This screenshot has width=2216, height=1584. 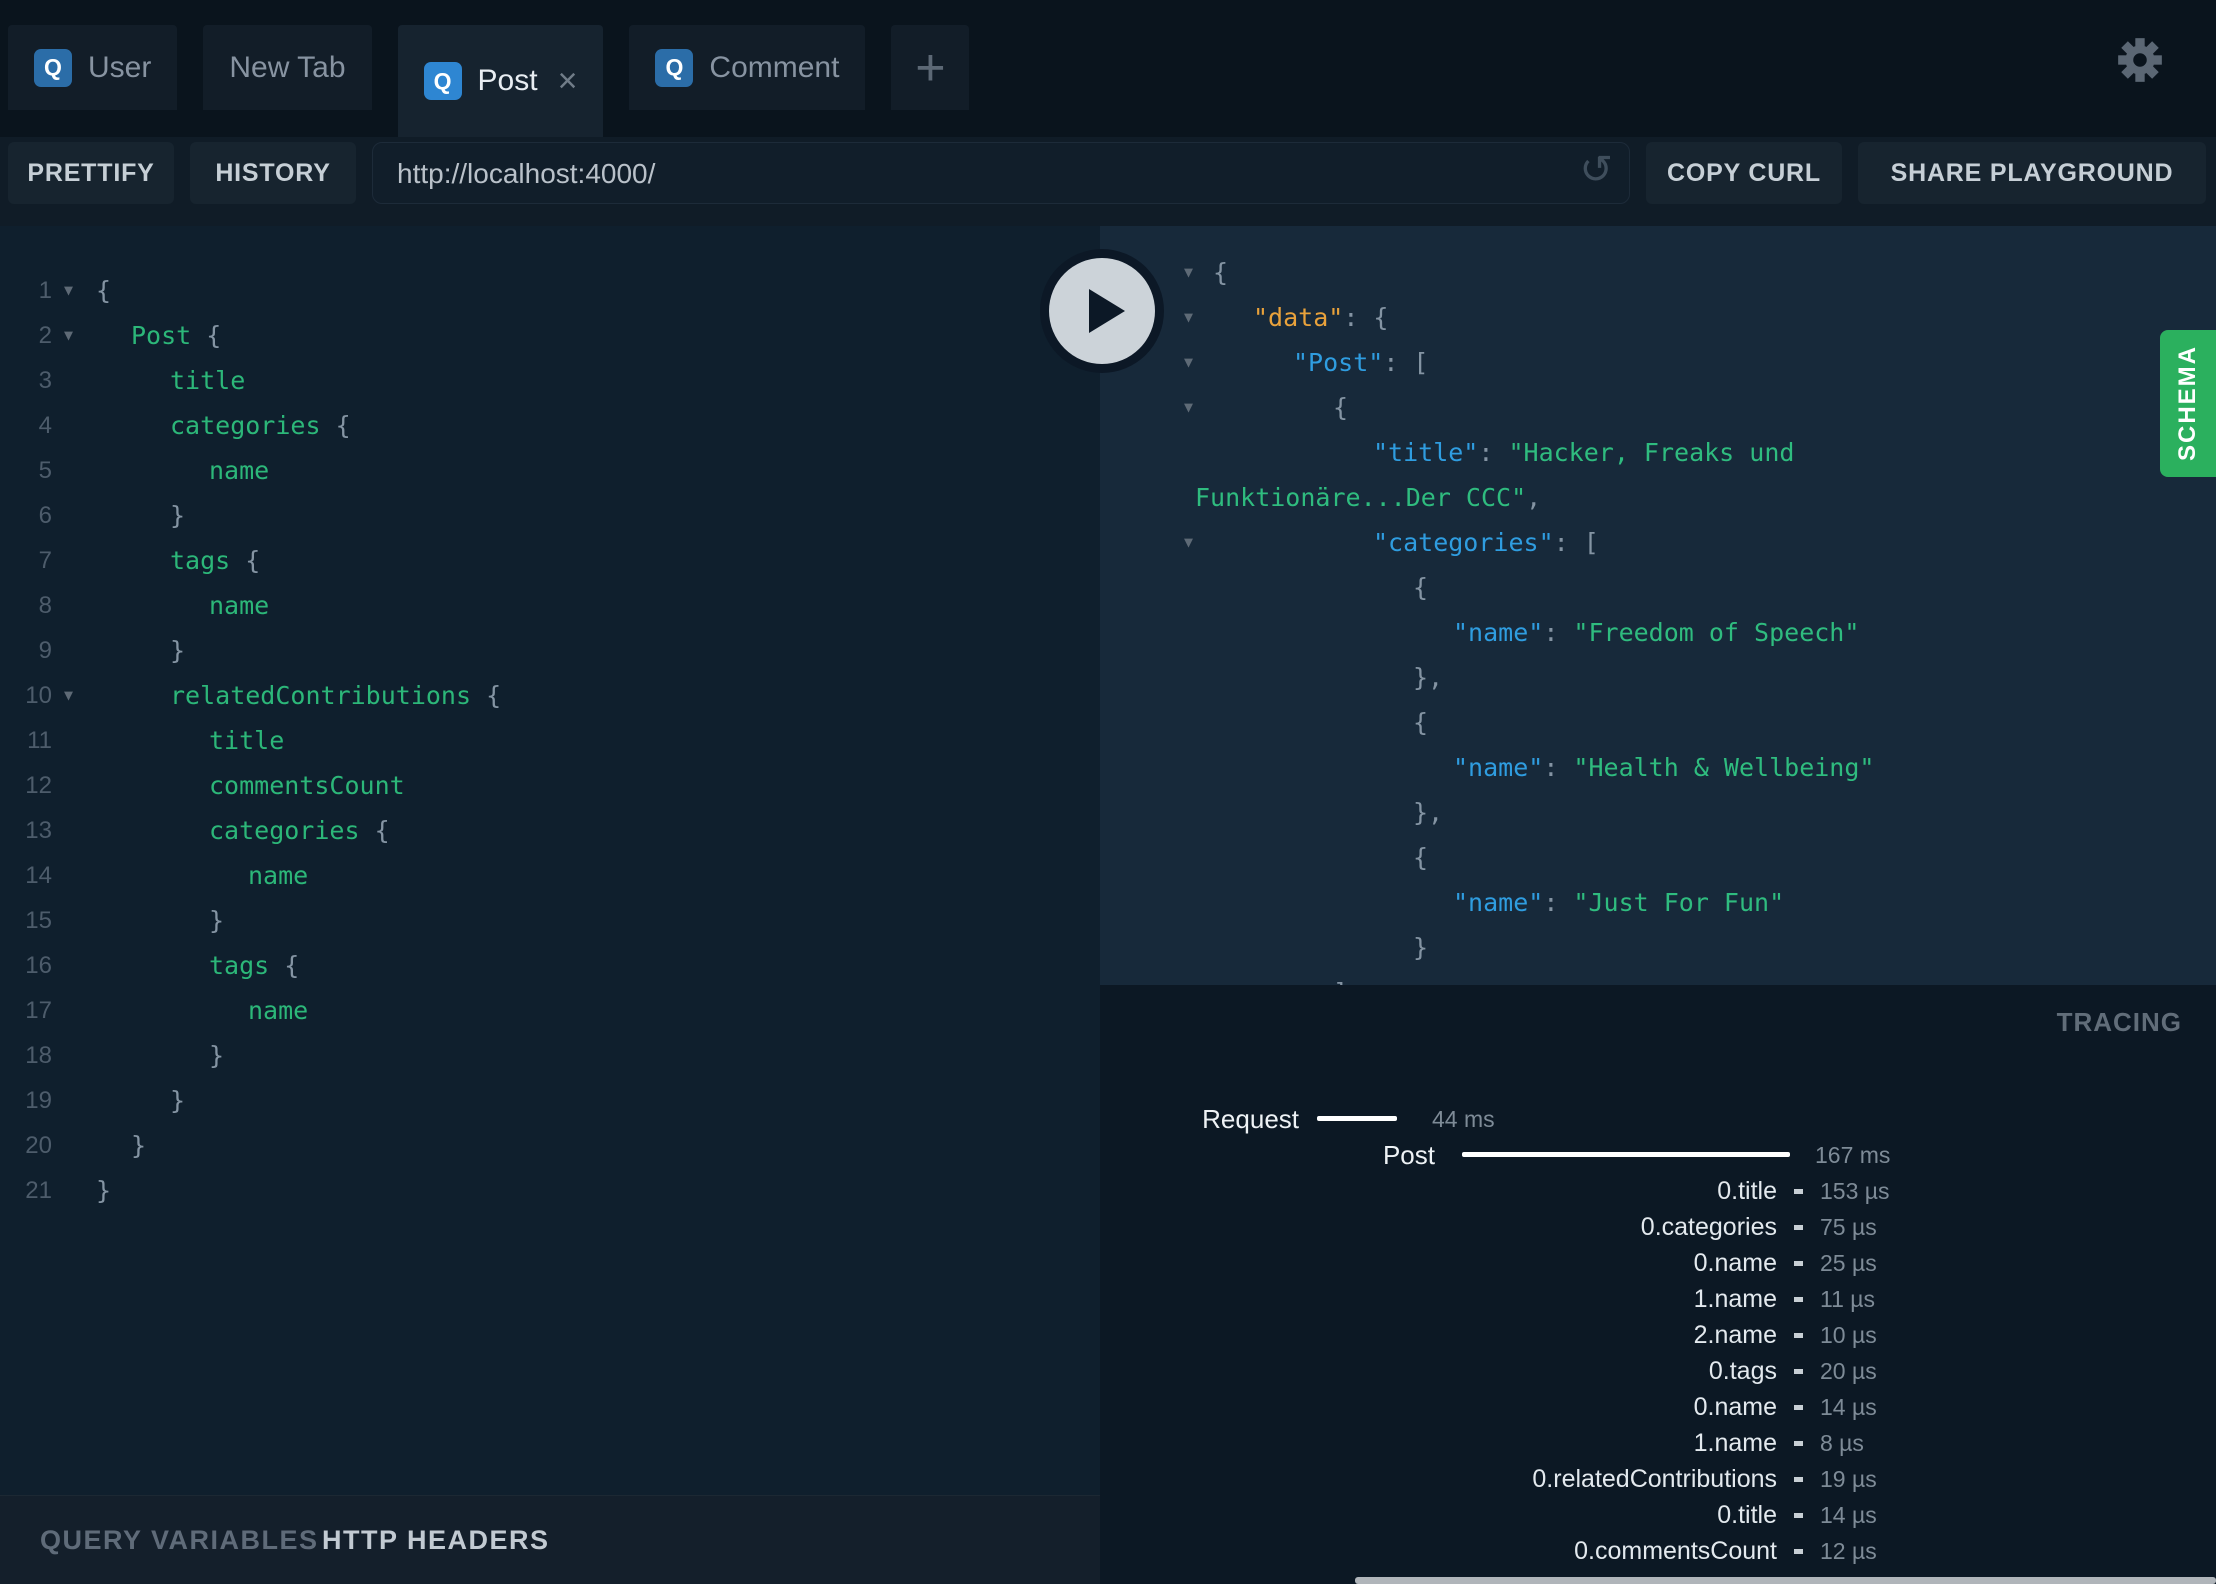 What do you see at coordinates (1426, 452) in the screenshot?
I see `code-token: "title"` at bounding box center [1426, 452].